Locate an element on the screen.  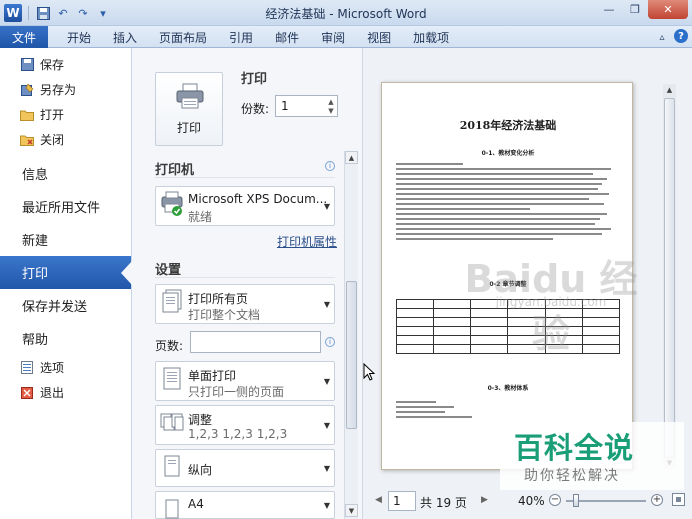
nav-save-send: 保存并发送 is located at coordinates (65, 305).